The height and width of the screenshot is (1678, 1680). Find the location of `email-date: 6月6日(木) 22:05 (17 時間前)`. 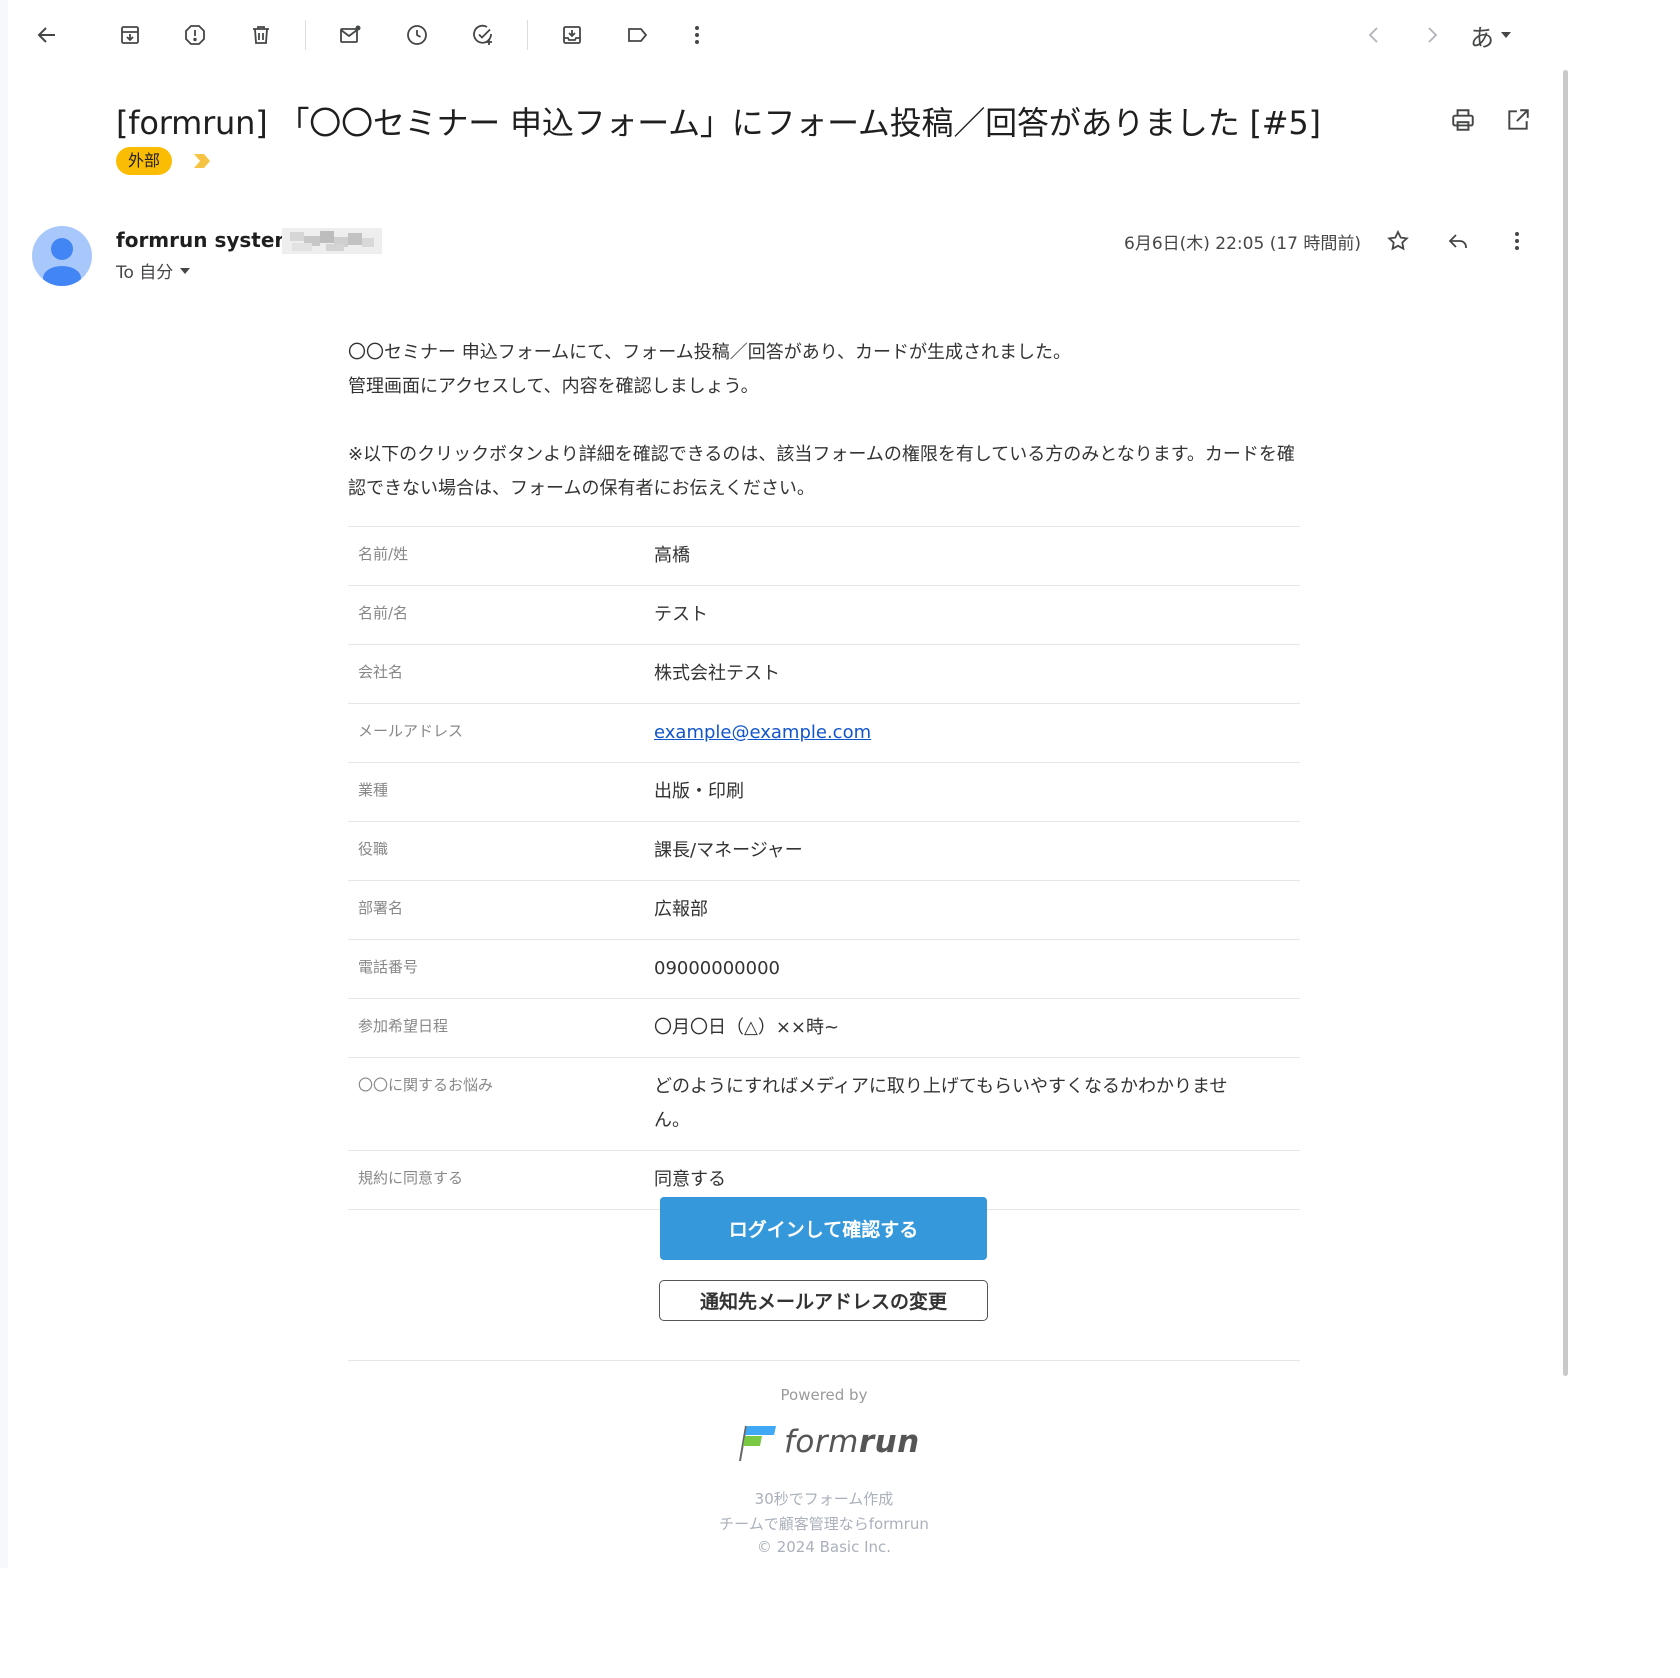

email-date: 6月6日(木) 22:05 (17 時間前) is located at coordinates (1242, 244).